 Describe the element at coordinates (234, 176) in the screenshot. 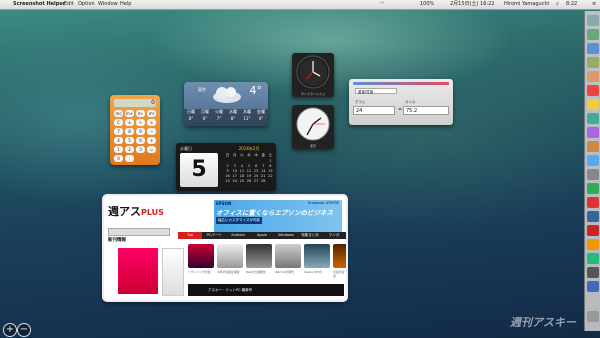

I see `calendar-date-cell: 17` at that location.